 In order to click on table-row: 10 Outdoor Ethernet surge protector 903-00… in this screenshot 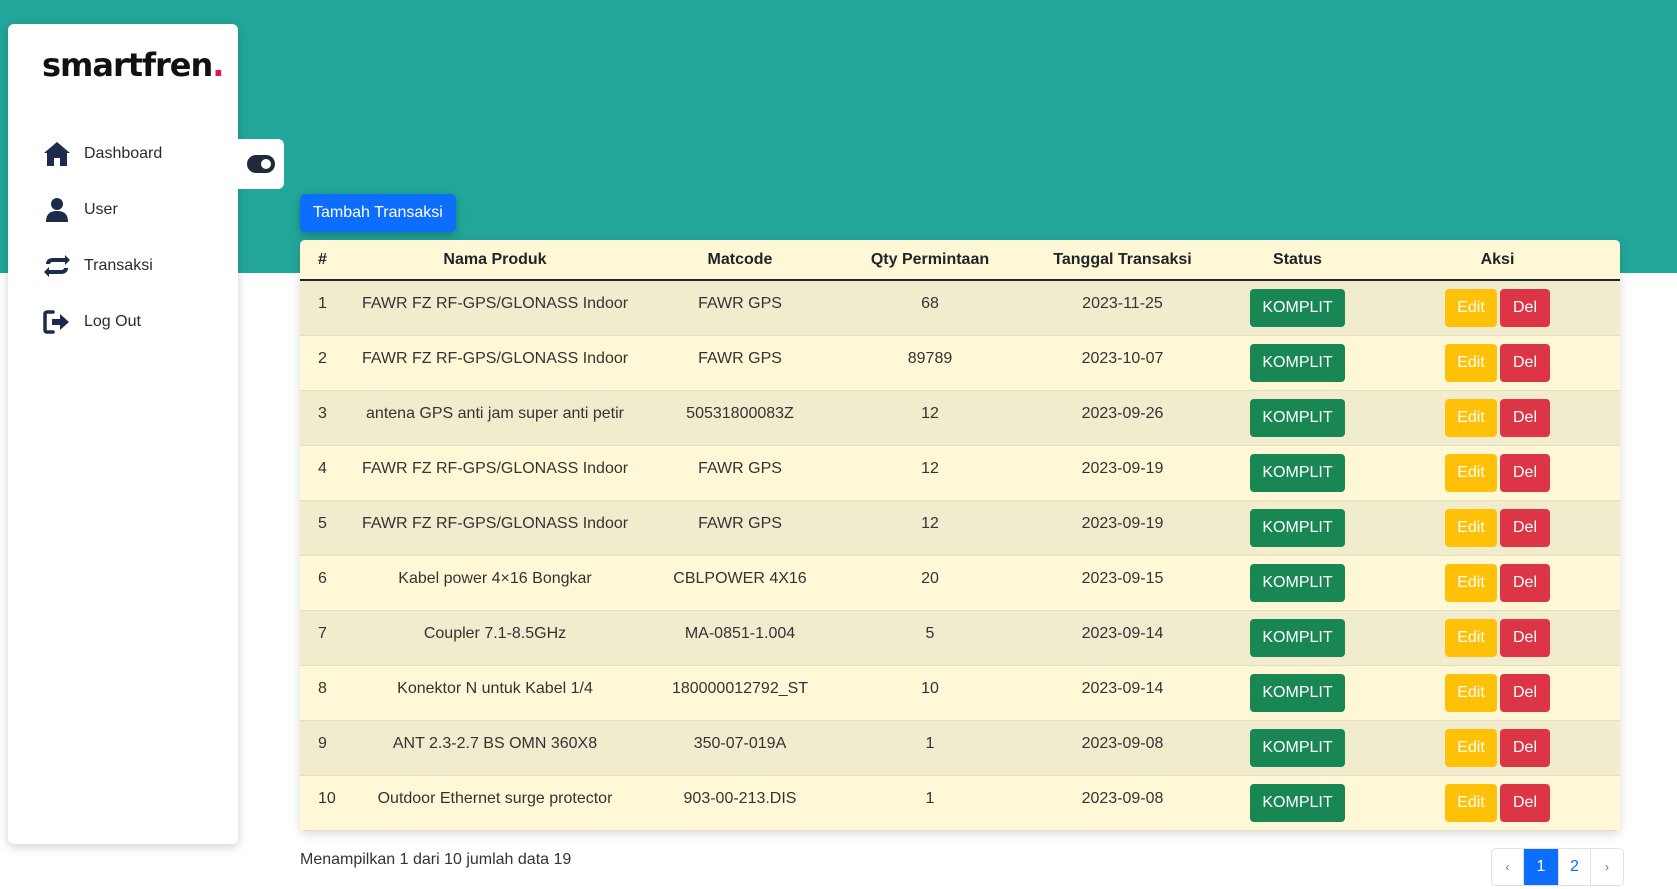, I will do `click(960, 802)`.